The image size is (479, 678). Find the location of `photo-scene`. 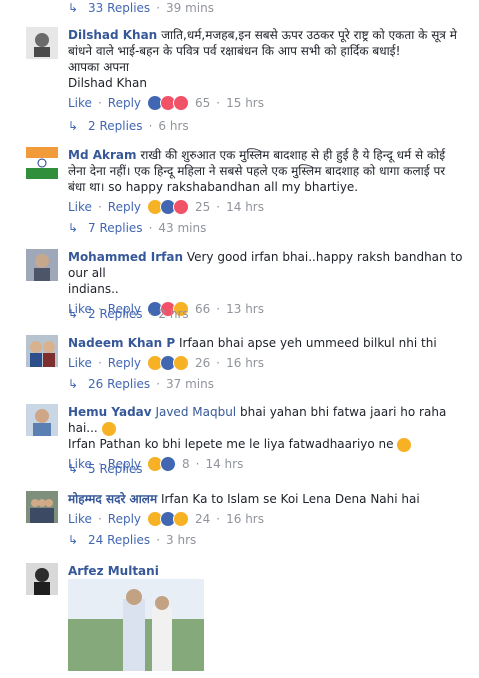

photo-scene is located at coordinates (136, 625).